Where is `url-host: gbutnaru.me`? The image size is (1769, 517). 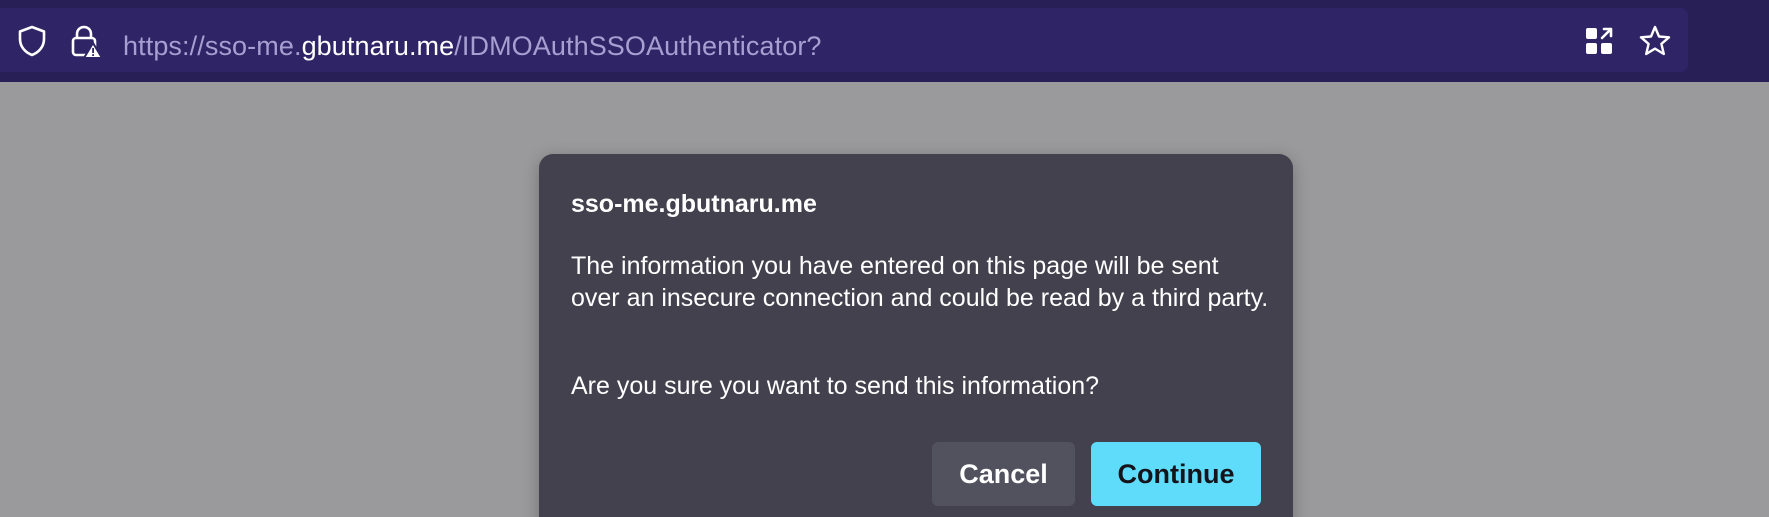
url-host: gbutnaru.me is located at coordinates (378, 46).